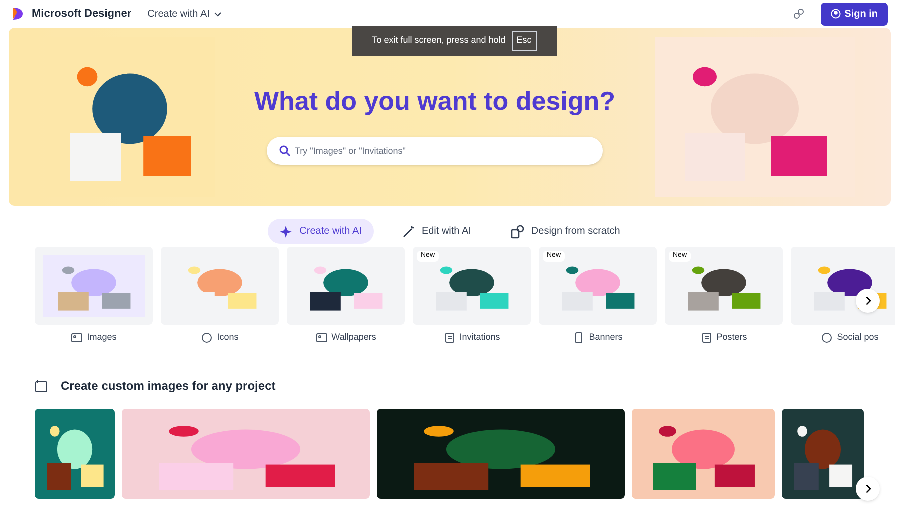 The width and height of the screenshot is (900, 506). Describe the element at coordinates (732, 337) in the screenshot. I see `category-label: Posters` at that location.